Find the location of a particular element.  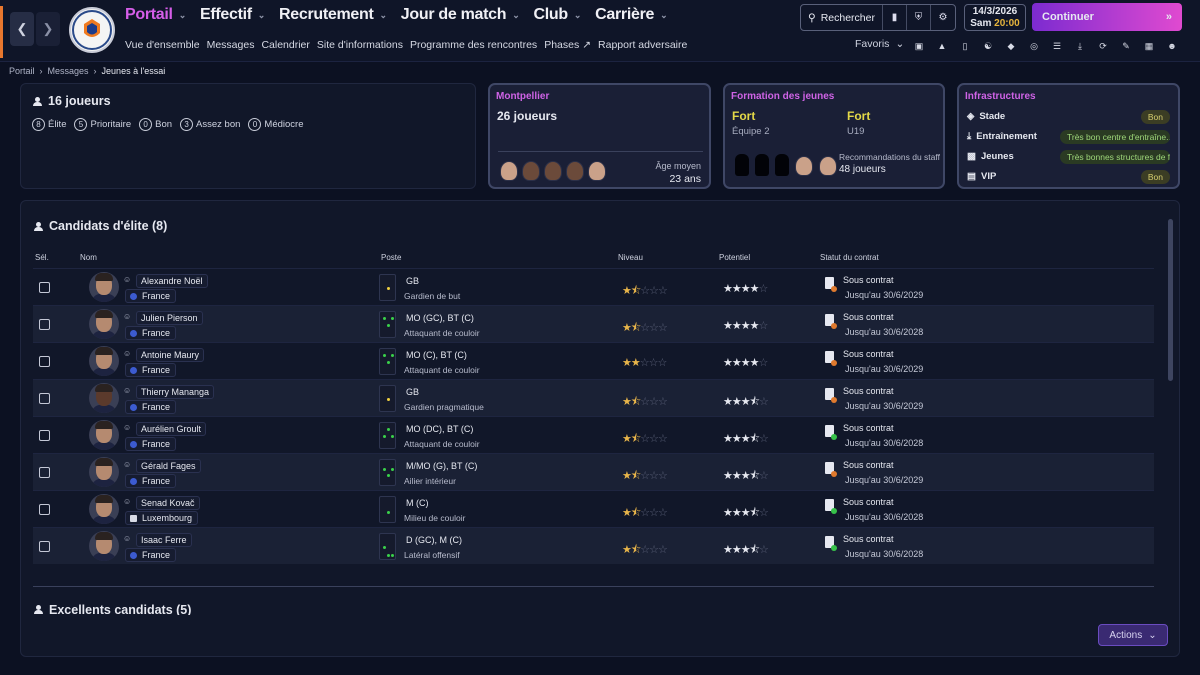

menu-effectif: Effectif ⌄ is located at coordinates (232, 15).